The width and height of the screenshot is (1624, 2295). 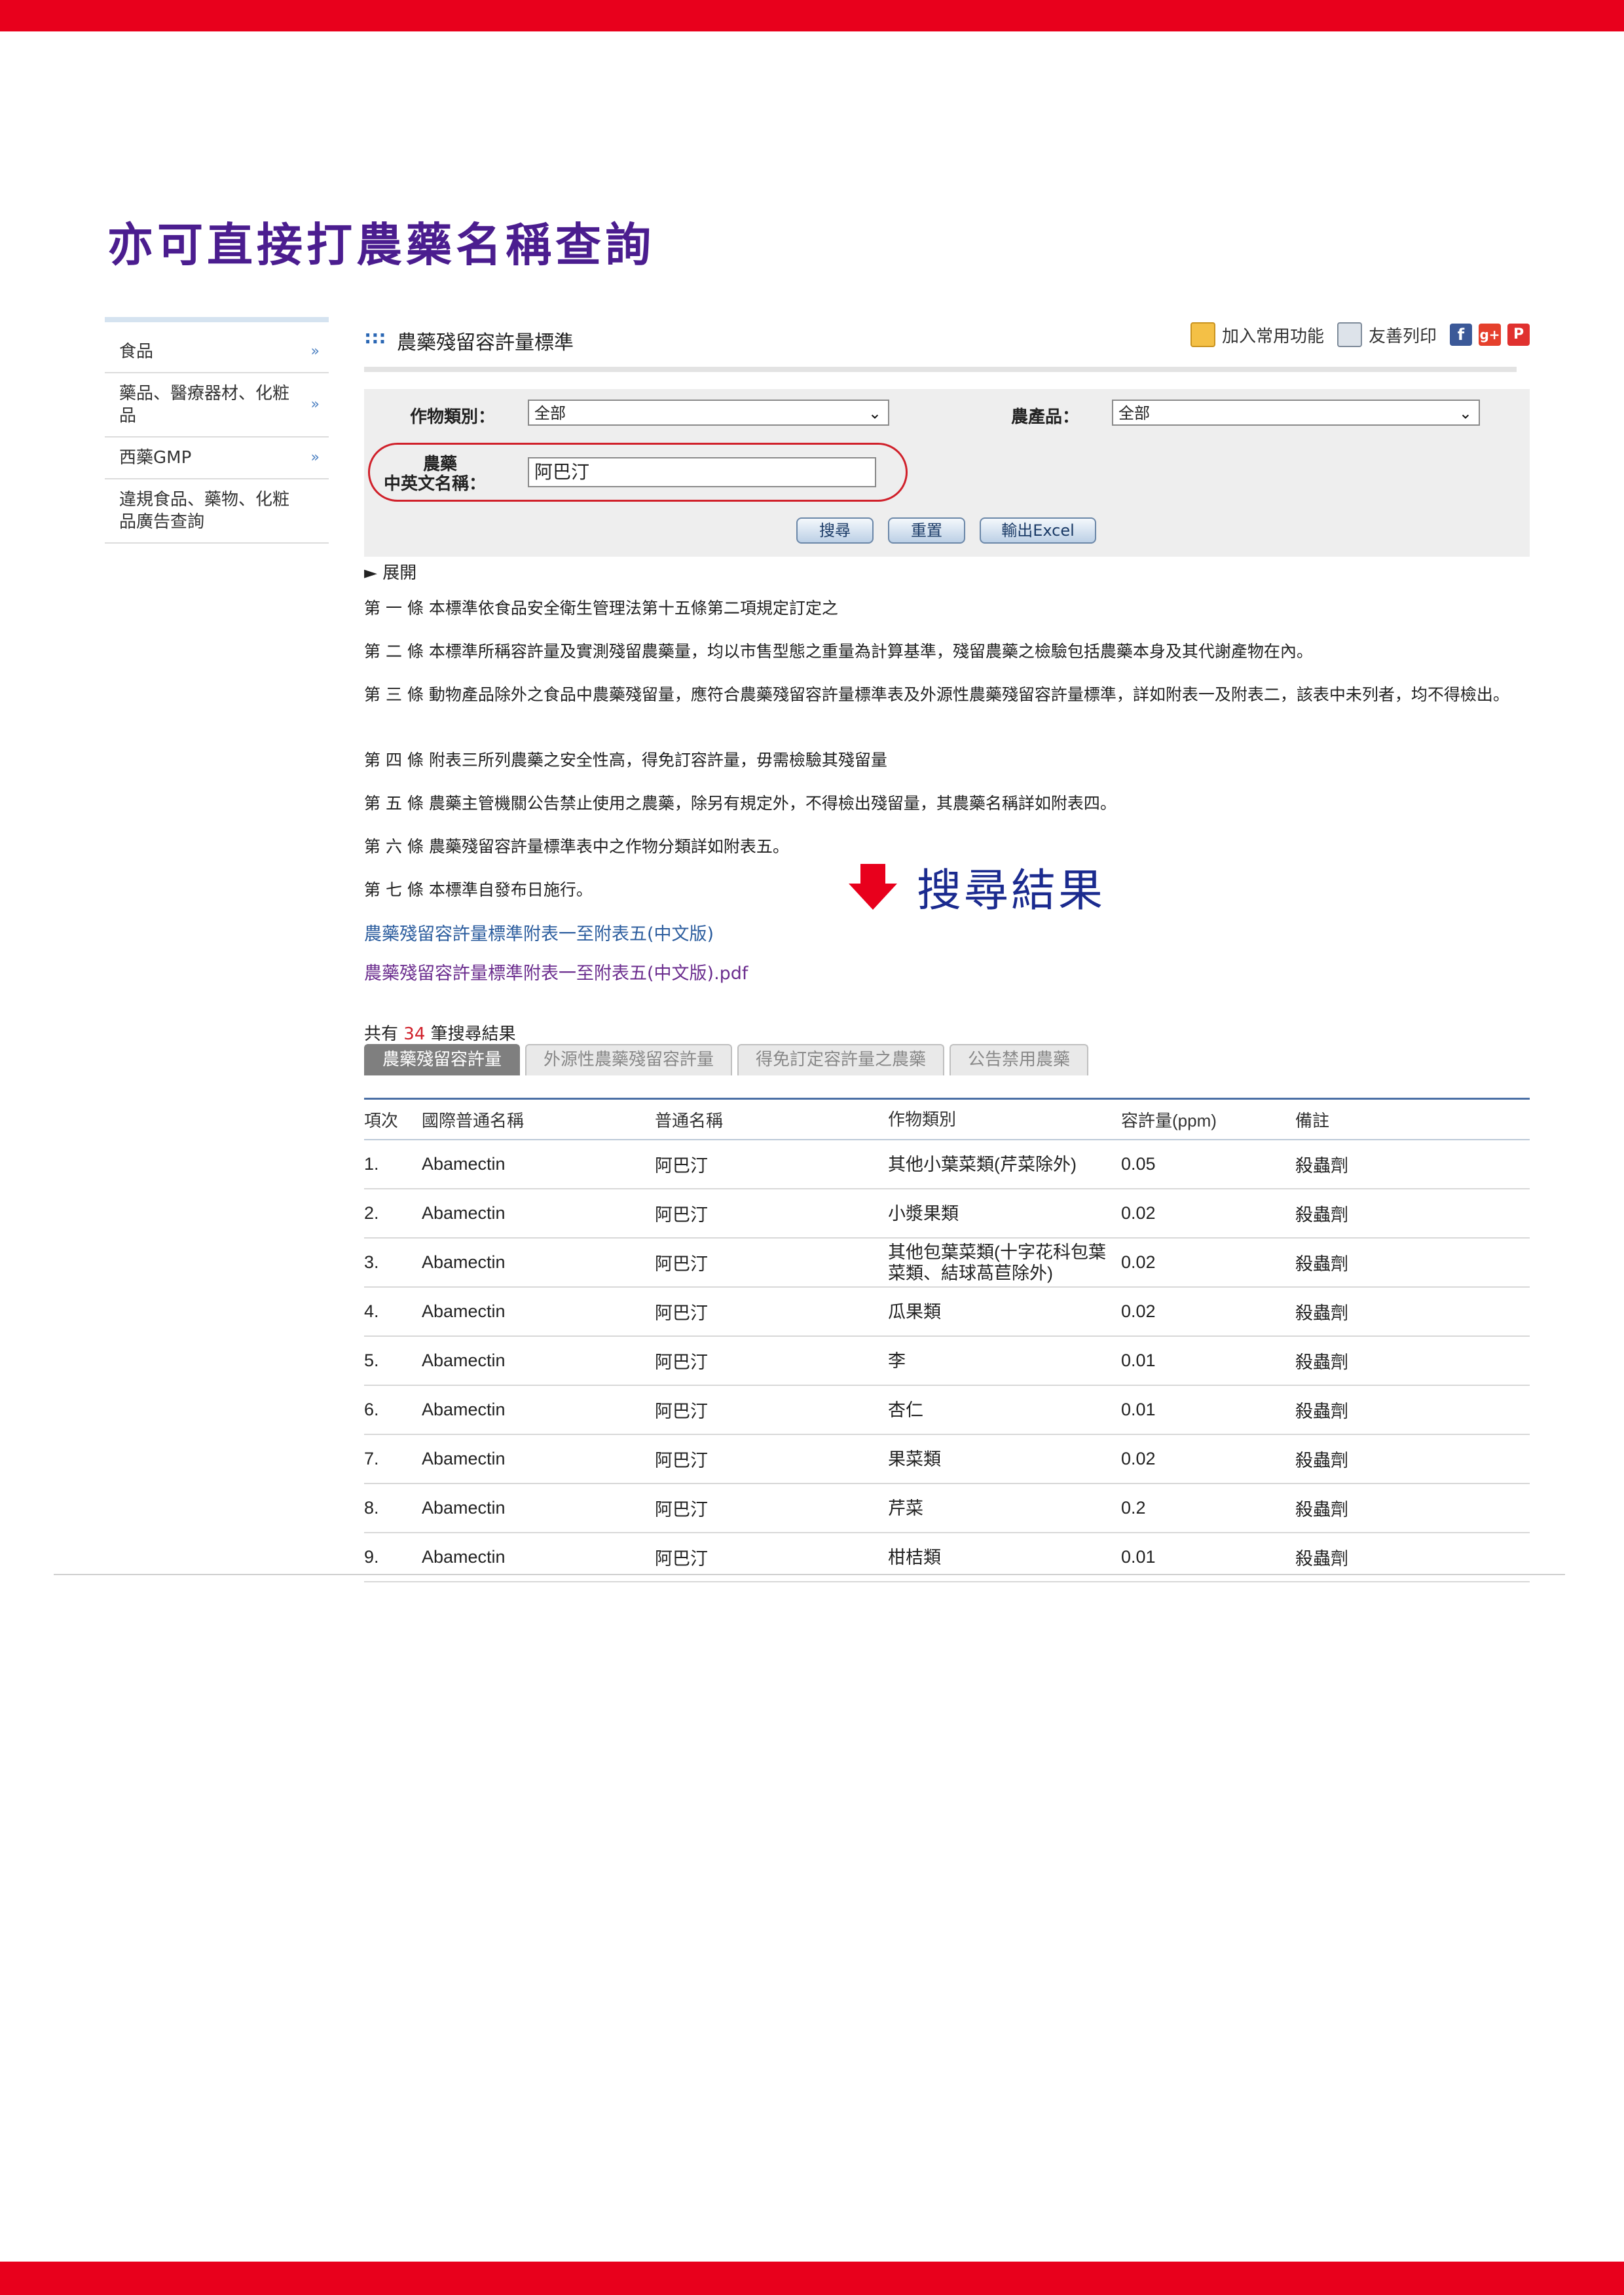 I want to click on facebook-icon: f, so click(x=1461, y=335).